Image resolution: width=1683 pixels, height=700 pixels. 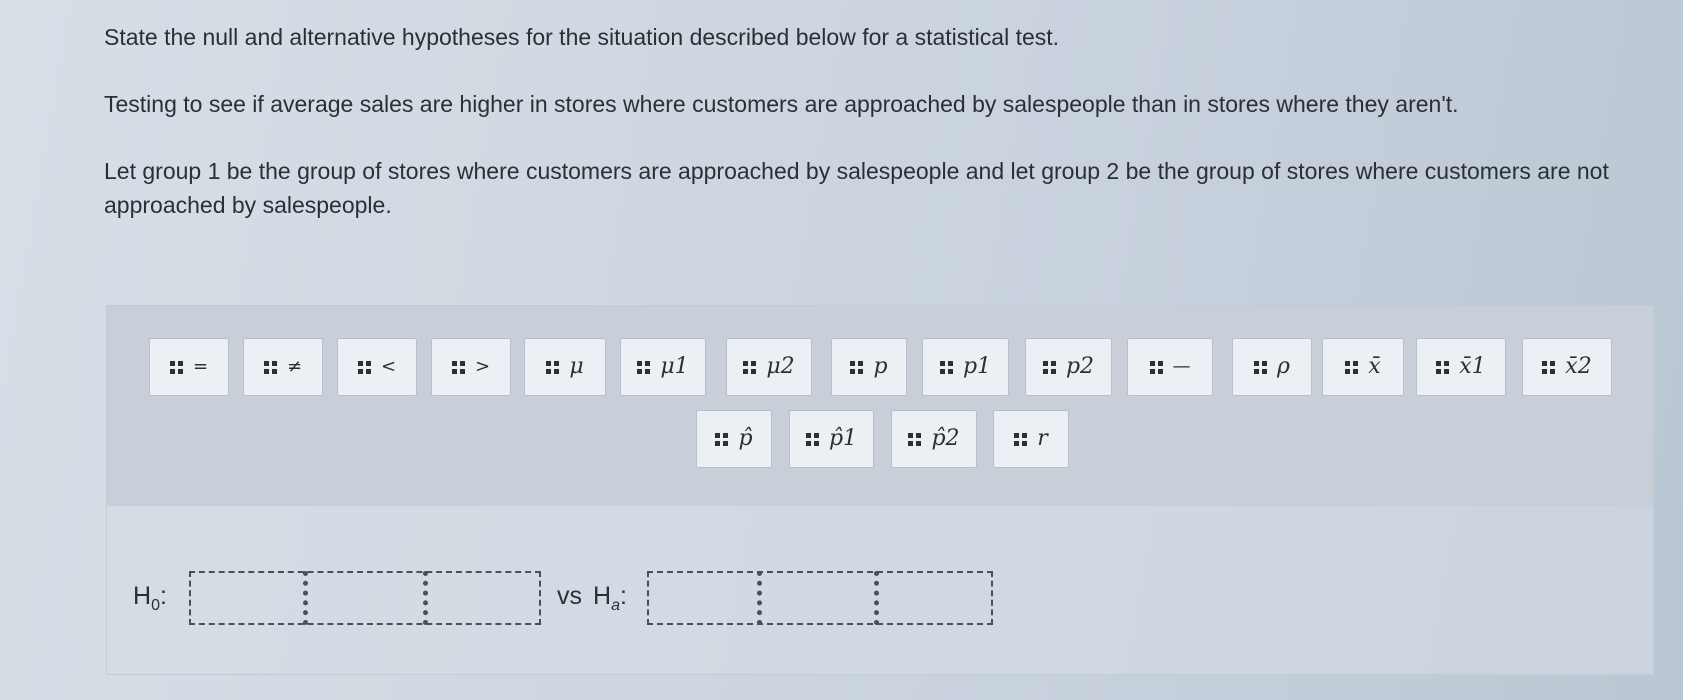 I want to click on ha-letter: H, so click(x=602, y=596).